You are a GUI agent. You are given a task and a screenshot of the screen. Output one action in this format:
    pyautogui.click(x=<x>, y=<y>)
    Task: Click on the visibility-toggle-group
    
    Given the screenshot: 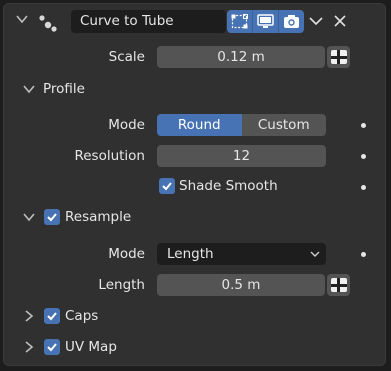 What is the action you would take?
    pyautogui.click(x=265, y=21)
    